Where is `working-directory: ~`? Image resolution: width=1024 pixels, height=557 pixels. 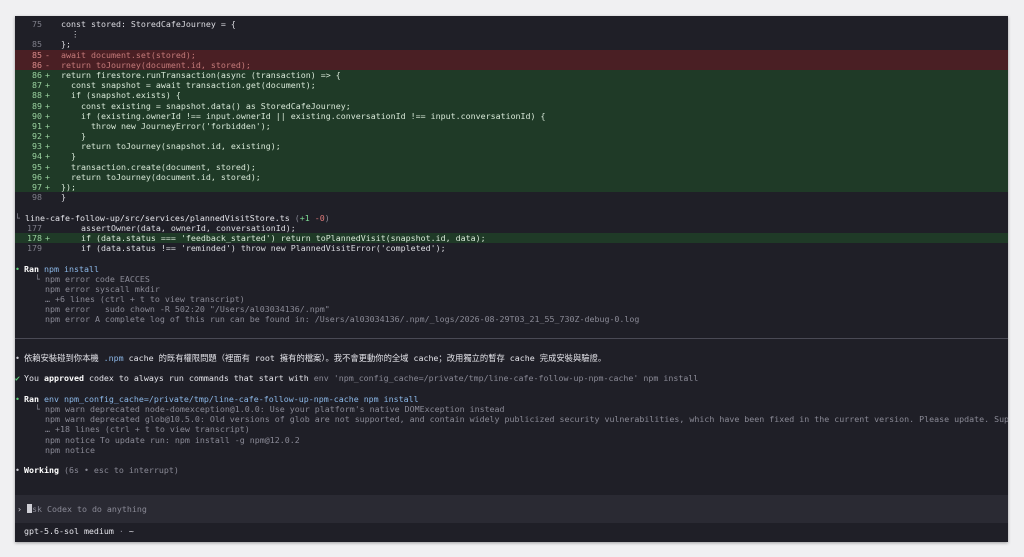 working-directory: ~ is located at coordinates (131, 531).